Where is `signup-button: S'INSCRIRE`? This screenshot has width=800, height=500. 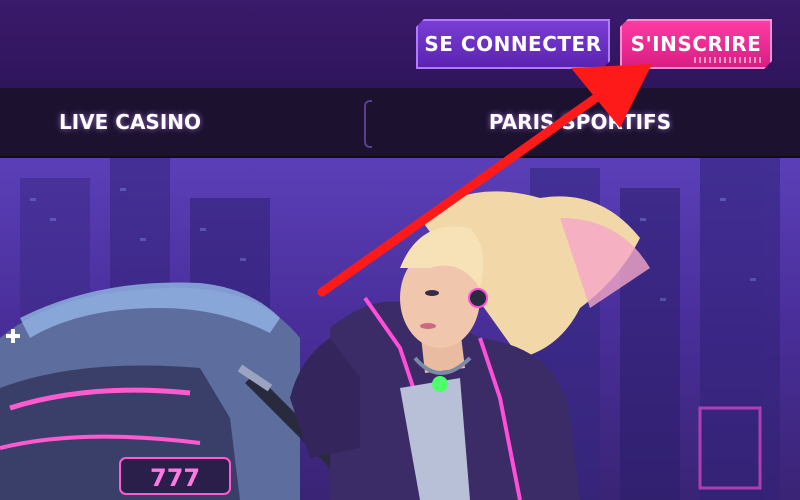
signup-button: S'INSCRIRE is located at coordinates (696, 44).